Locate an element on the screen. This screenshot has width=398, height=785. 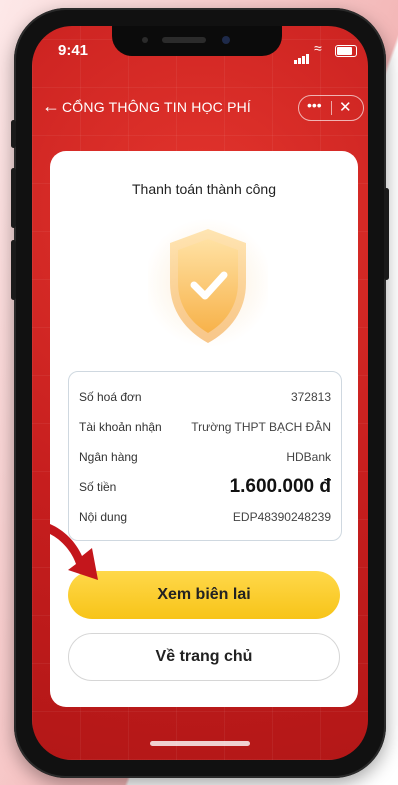
notch-sensor is located at coordinates (145, 40).